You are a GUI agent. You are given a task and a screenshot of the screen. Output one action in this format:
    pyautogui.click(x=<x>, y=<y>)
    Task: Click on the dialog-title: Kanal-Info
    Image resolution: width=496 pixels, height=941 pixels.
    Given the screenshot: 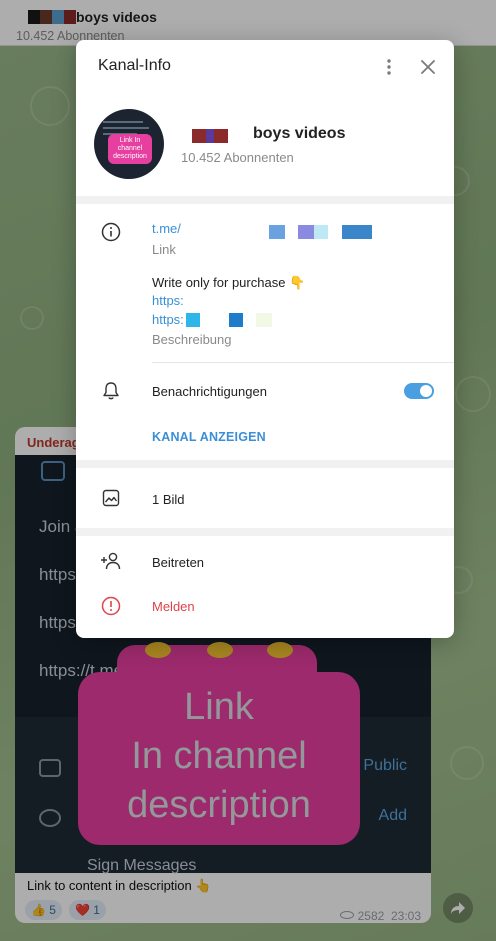 What is the action you would take?
    pyautogui.click(x=134, y=65)
    